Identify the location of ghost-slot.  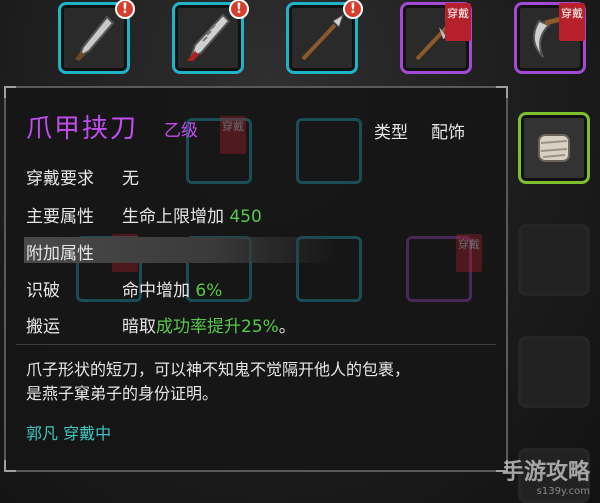
(329, 151).